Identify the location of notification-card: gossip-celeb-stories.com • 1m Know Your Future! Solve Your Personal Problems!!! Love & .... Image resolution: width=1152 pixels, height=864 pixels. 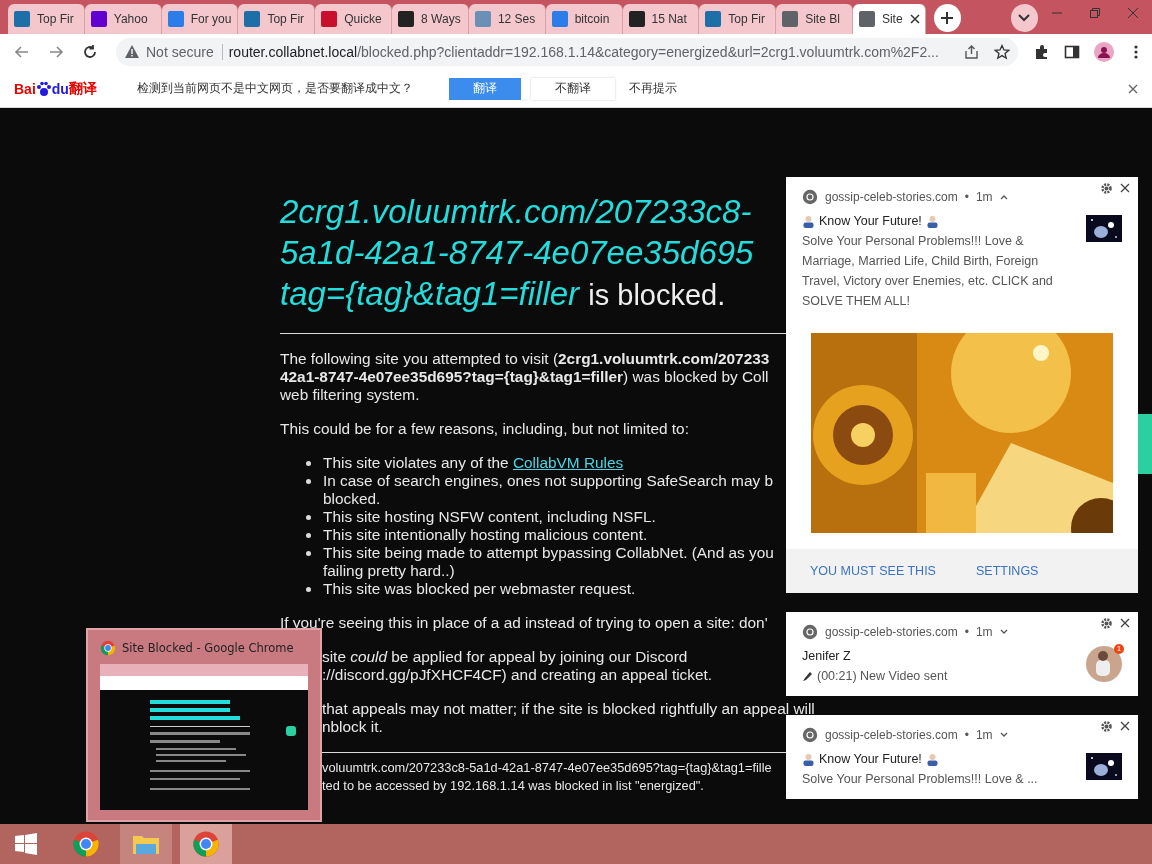
(962, 757).